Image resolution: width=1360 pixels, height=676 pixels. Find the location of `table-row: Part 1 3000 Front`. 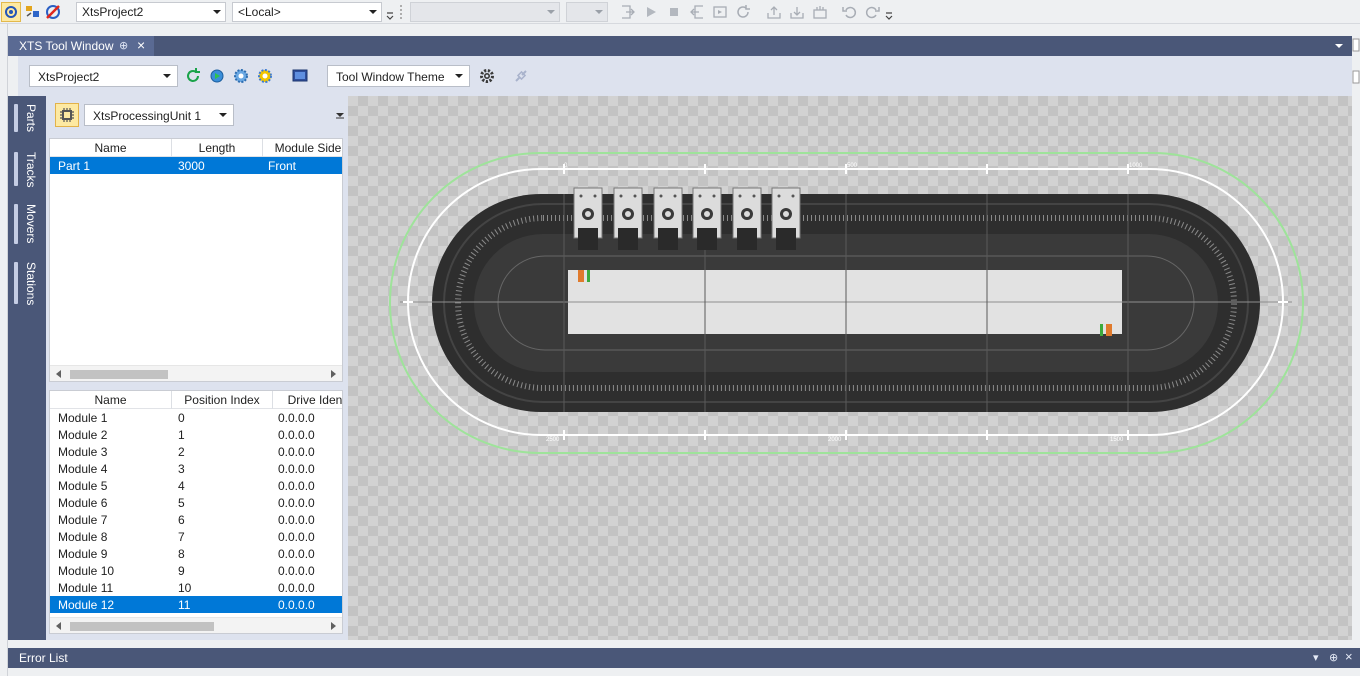

table-row: Part 1 3000 Front is located at coordinates (196, 165).